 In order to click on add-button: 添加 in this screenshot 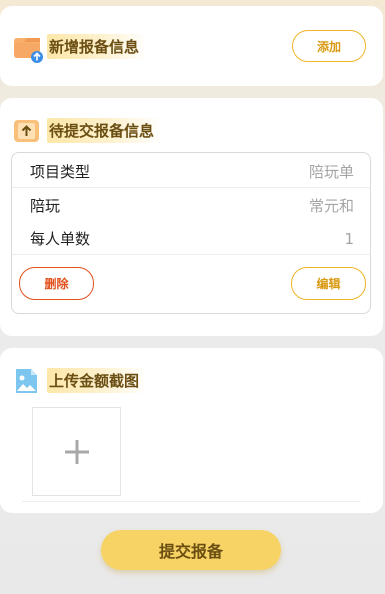, I will do `click(329, 46)`.